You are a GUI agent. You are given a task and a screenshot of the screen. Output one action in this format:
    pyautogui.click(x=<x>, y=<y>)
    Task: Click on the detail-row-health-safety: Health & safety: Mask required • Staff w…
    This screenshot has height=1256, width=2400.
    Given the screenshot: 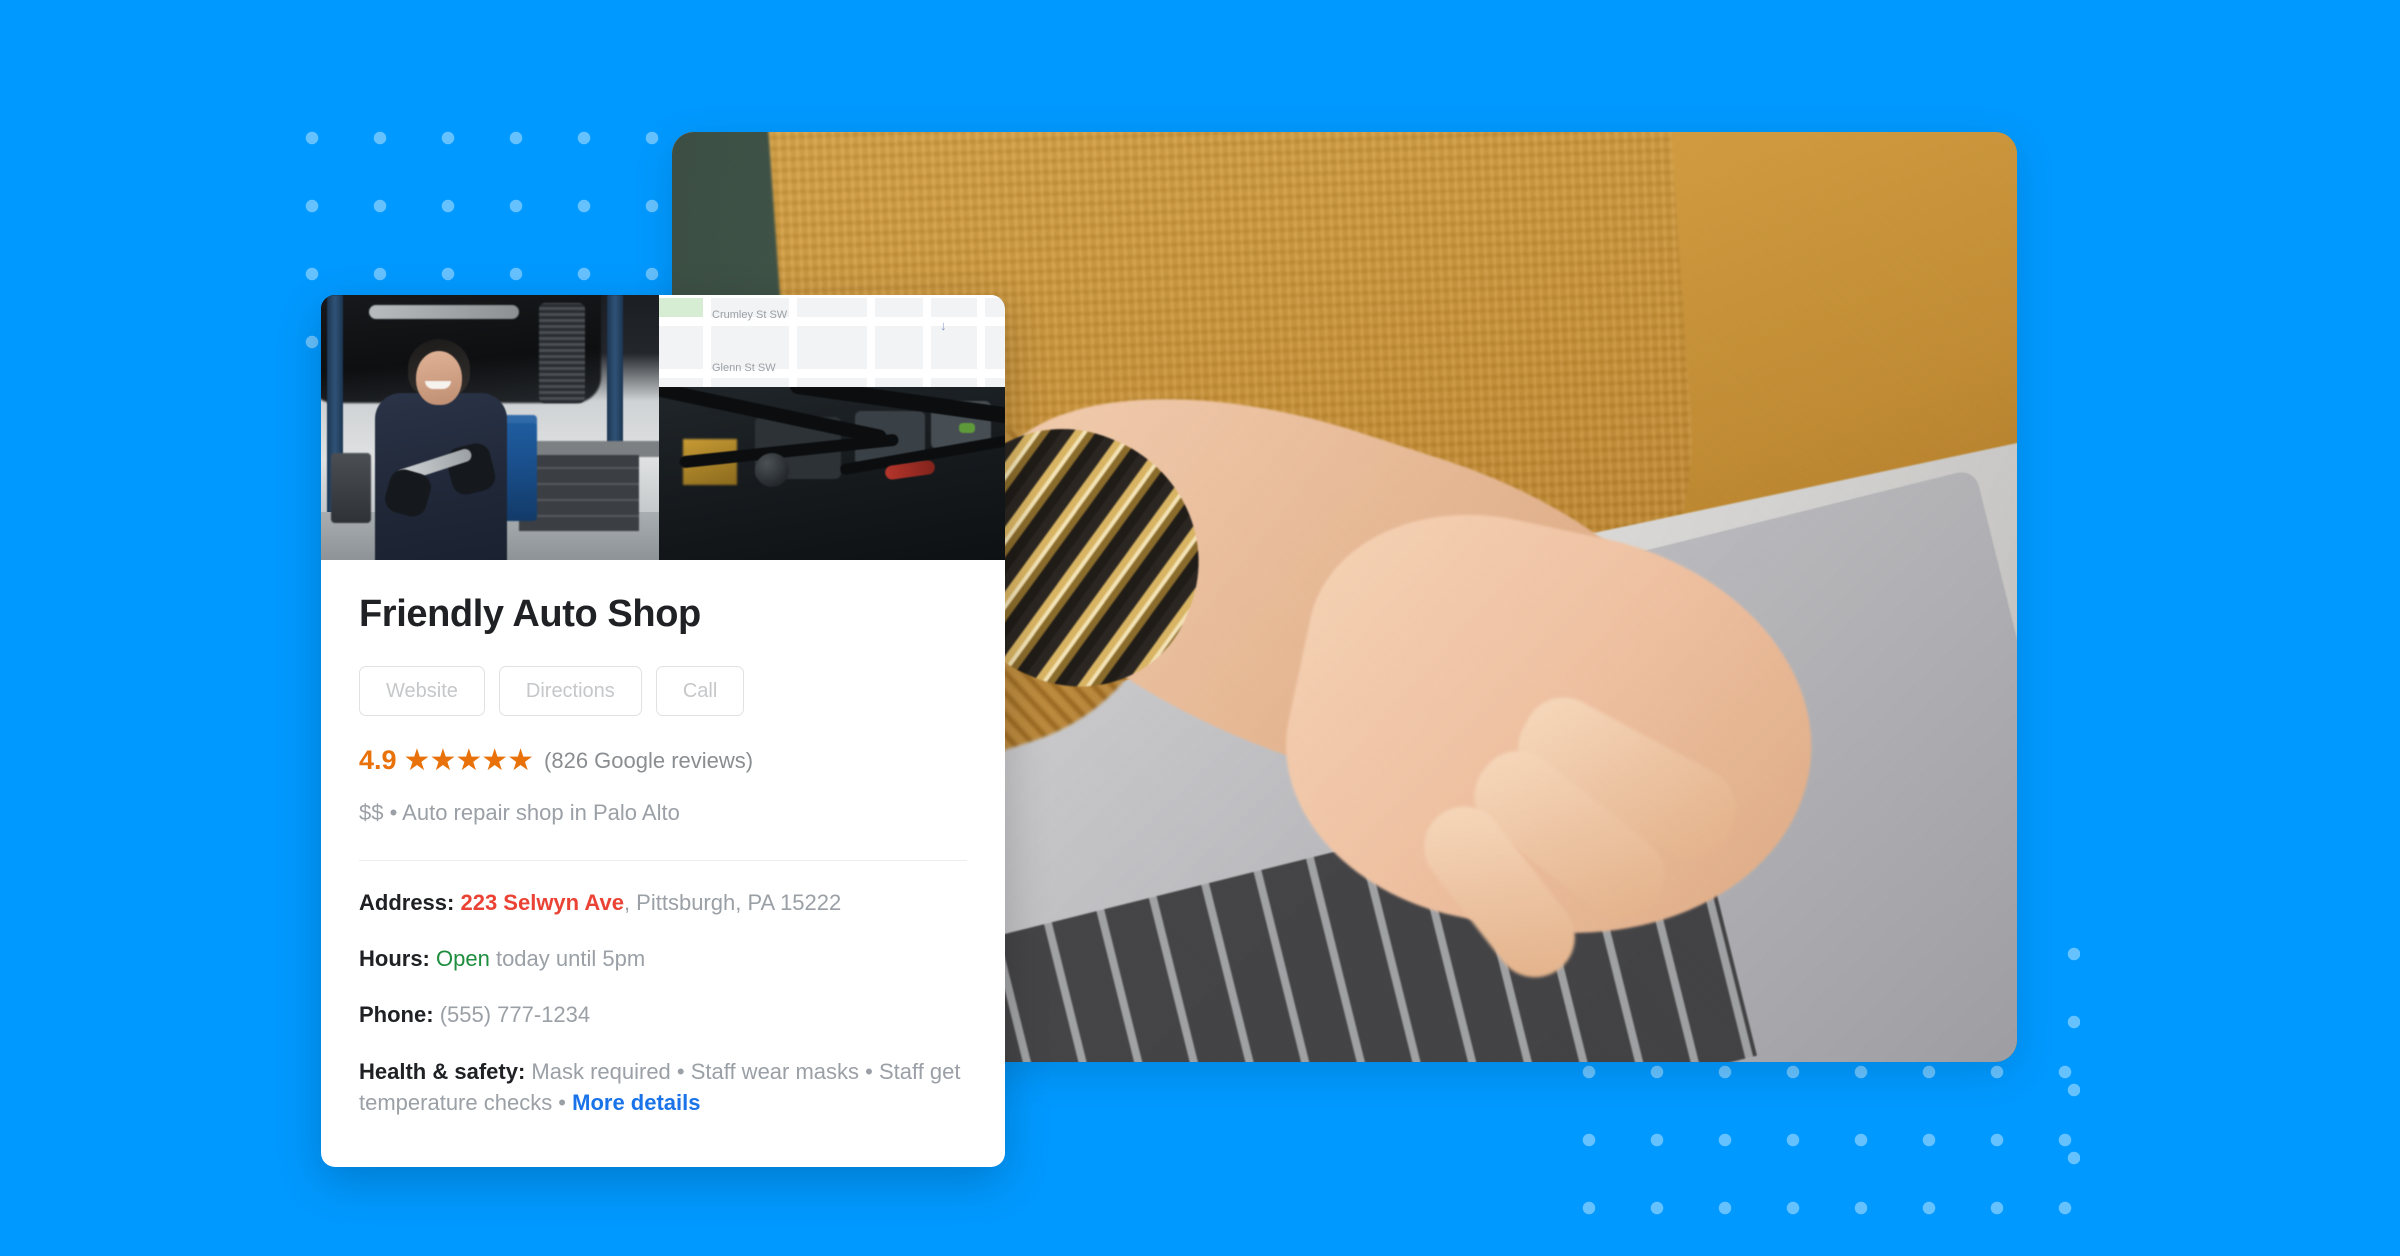 What is the action you would take?
    pyautogui.click(x=663, y=1087)
    